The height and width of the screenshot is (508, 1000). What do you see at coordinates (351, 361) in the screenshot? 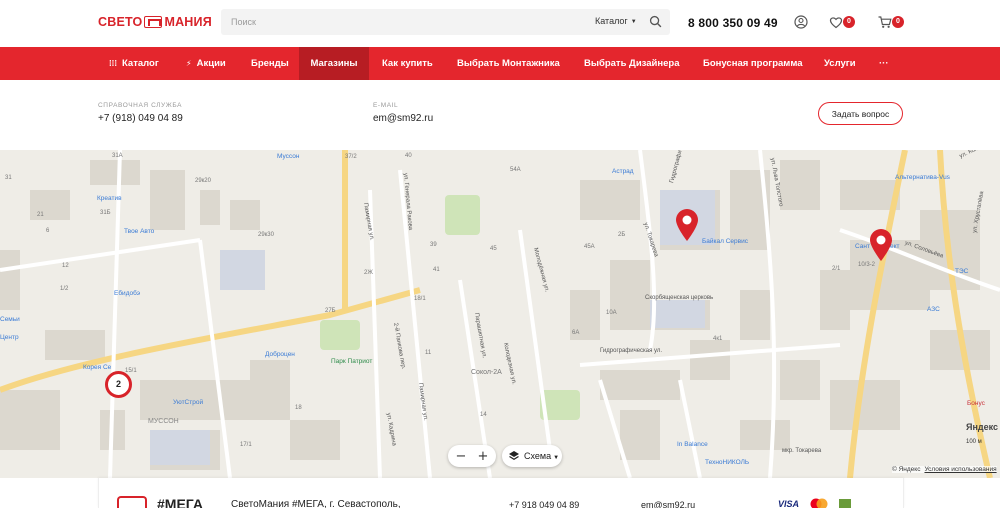
I see `poi-label: Парк Патриот` at bounding box center [351, 361].